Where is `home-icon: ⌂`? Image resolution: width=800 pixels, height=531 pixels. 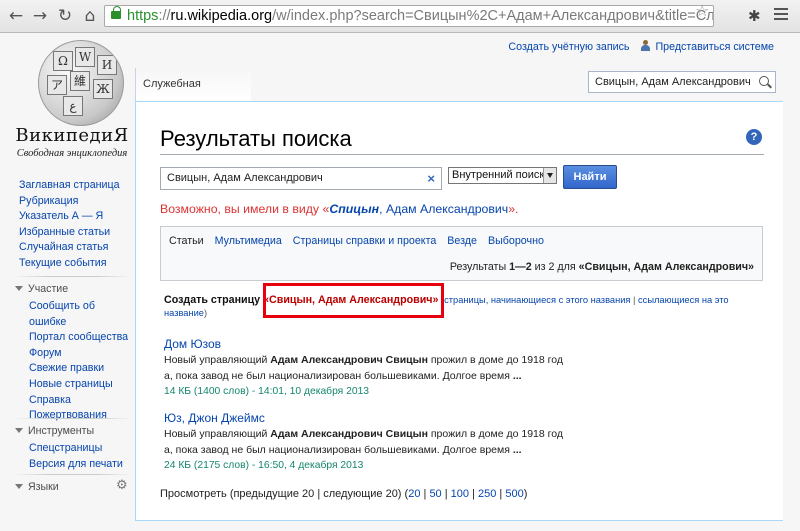
home-icon: ⌂ is located at coordinates (90, 16).